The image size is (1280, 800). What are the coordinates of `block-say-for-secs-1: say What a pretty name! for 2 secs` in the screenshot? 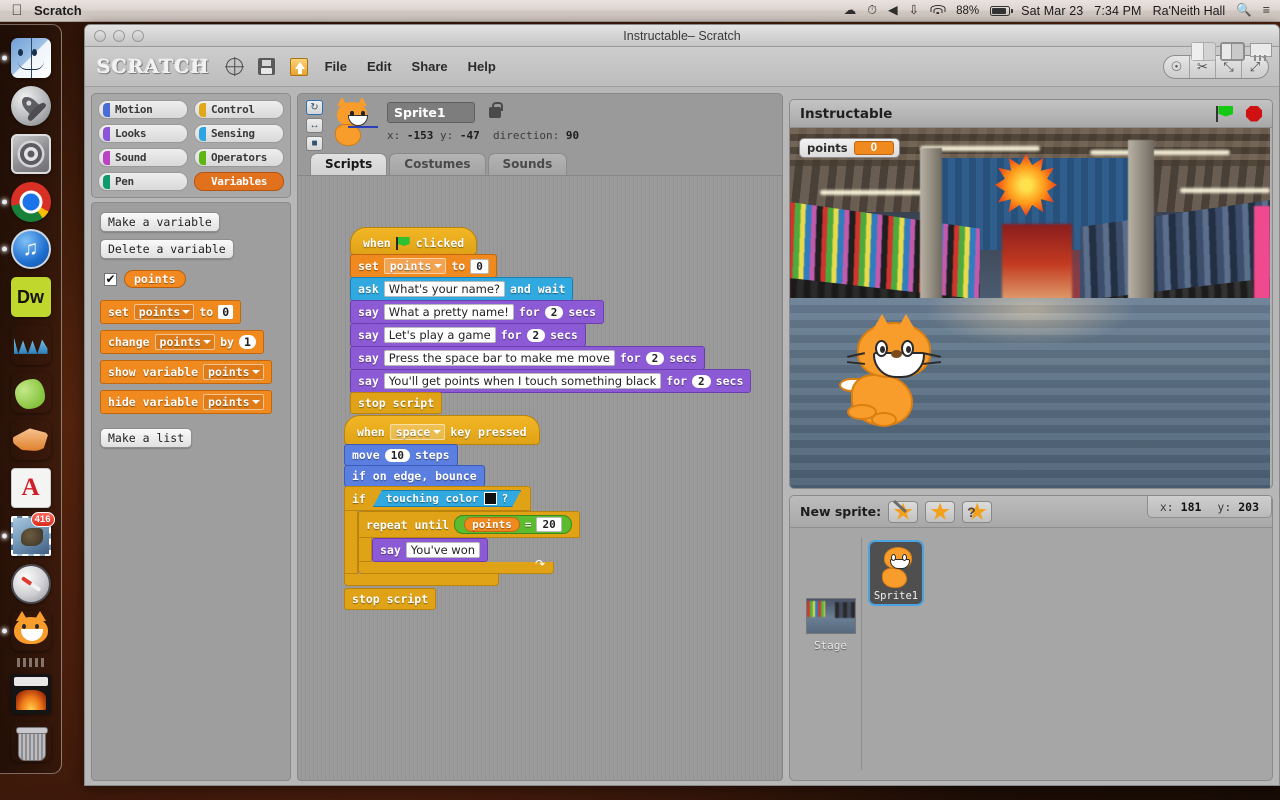 It's located at (477, 312).